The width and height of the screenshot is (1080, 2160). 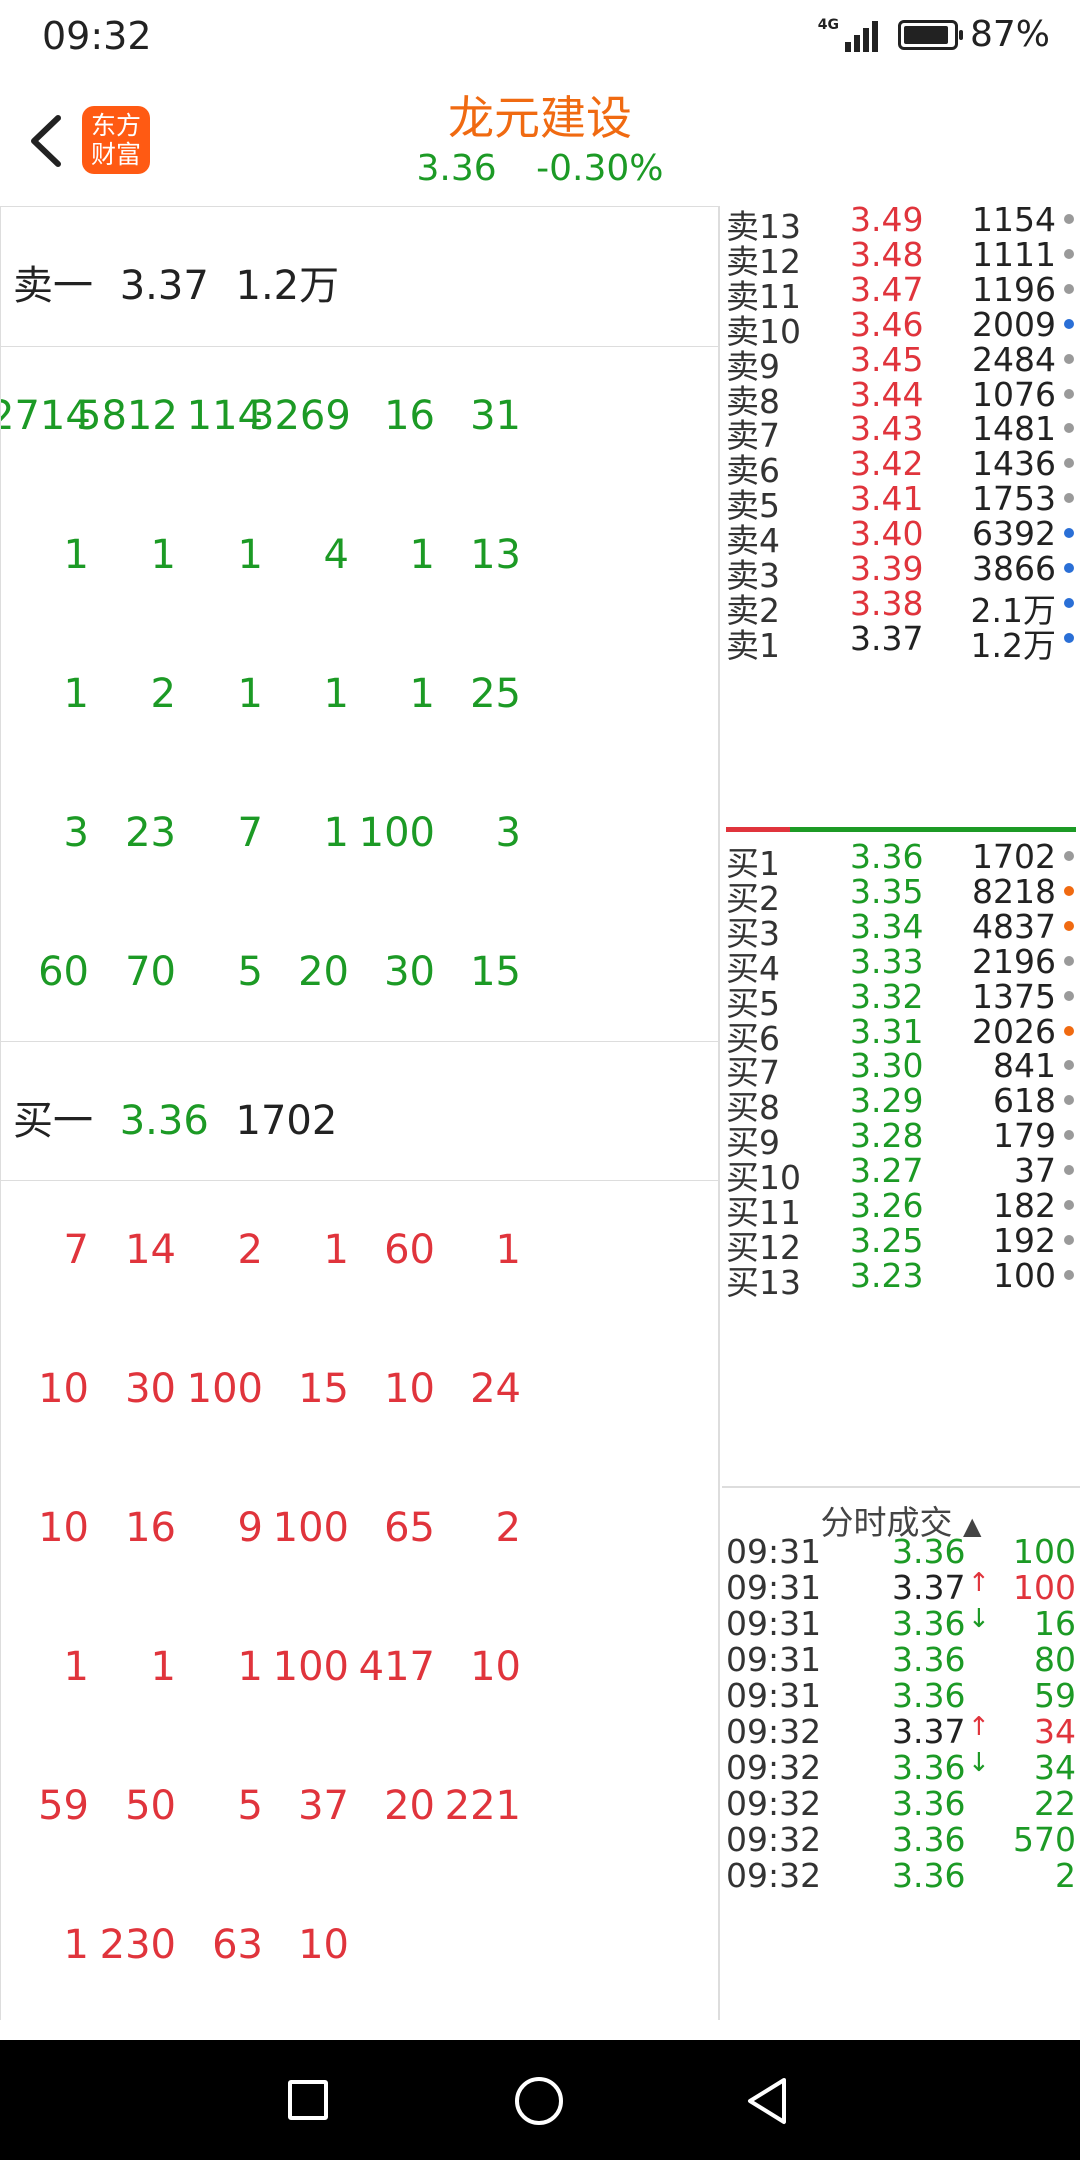 I want to click on system-nav-bar, so click(x=540, y=2100).